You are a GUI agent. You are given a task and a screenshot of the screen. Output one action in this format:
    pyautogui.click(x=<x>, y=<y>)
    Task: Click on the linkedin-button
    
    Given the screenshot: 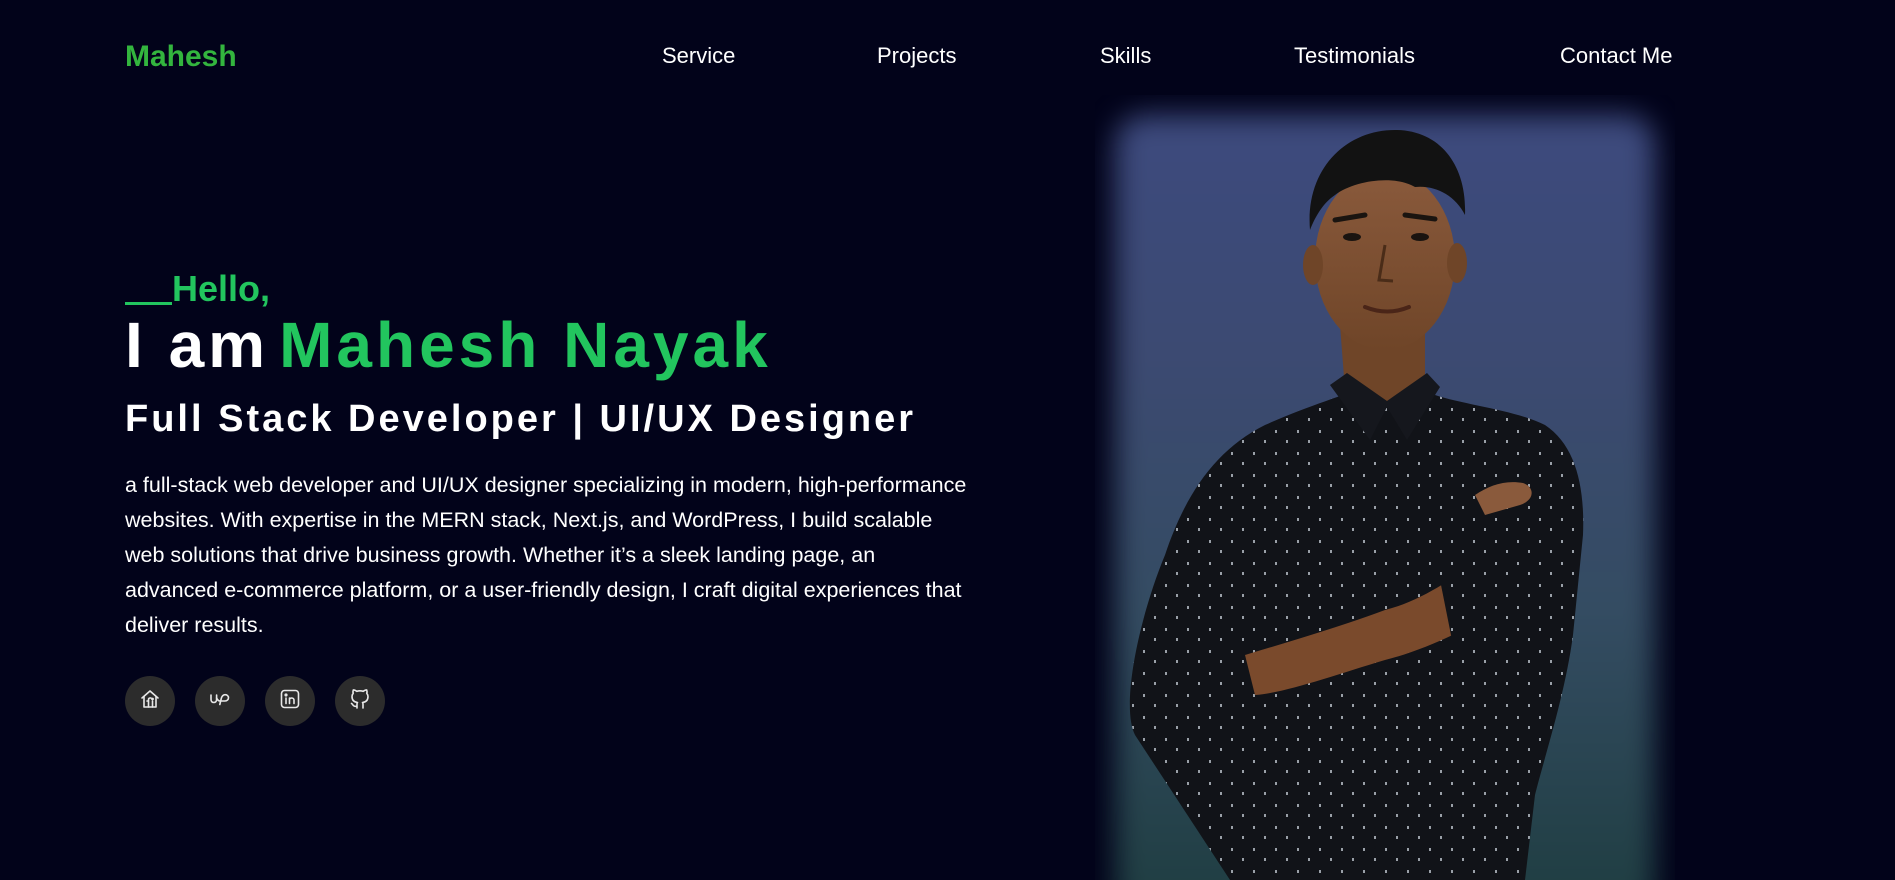 What is the action you would take?
    pyautogui.click(x=290, y=701)
    